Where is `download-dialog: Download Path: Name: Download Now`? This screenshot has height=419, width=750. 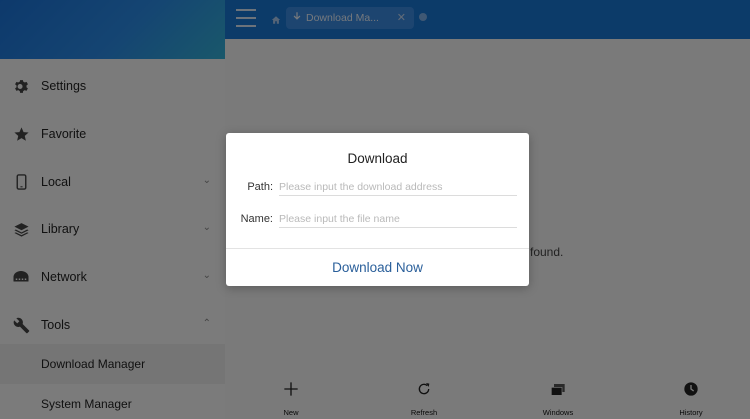 download-dialog: Download Path: Name: Download Now is located at coordinates (377, 209).